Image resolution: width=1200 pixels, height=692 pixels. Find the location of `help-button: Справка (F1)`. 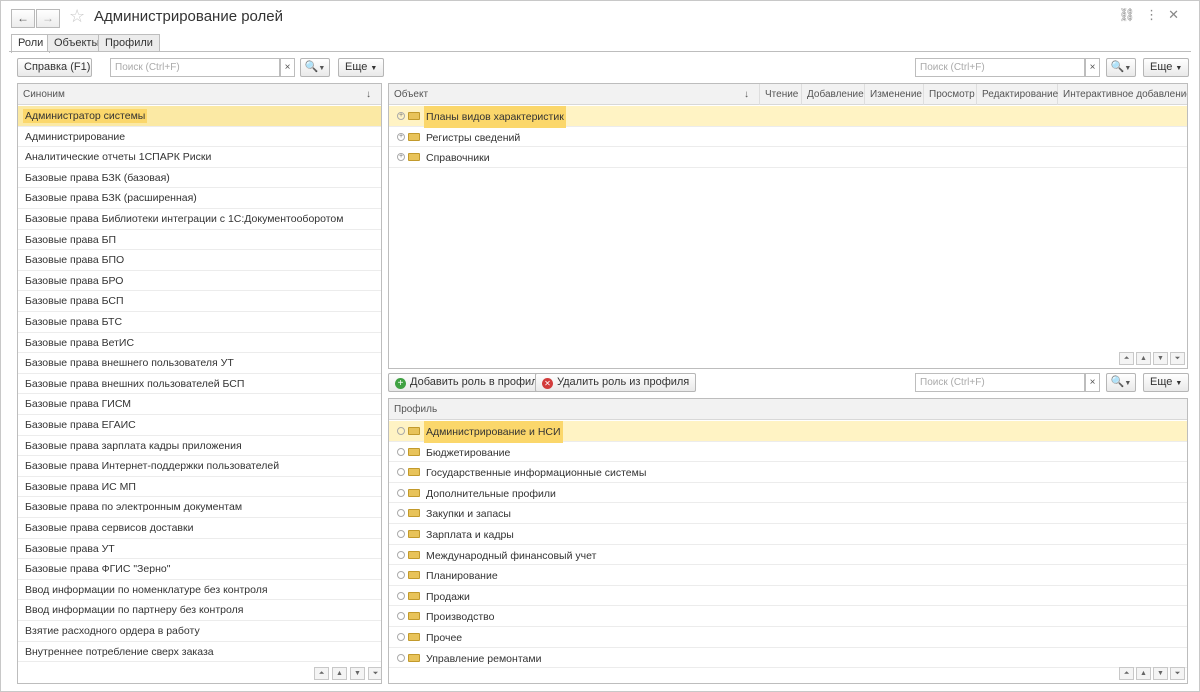

help-button: Справка (F1) is located at coordinates (54, 67).